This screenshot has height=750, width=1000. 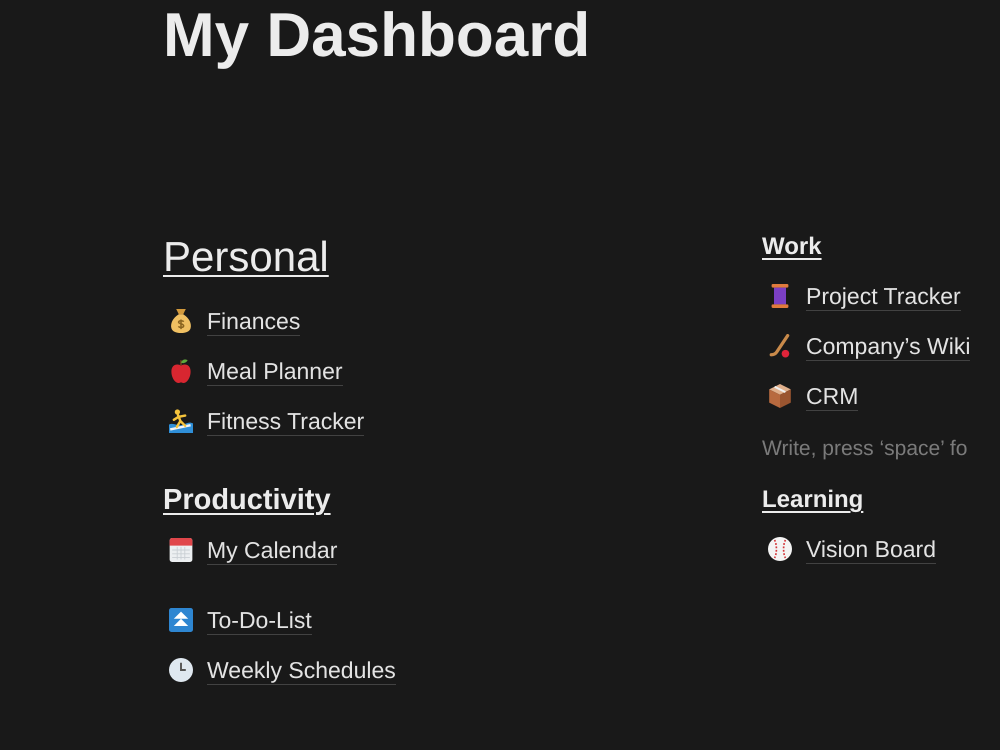 I want to click on page-link: Fitness Tracker, so click(x=285, y=421).